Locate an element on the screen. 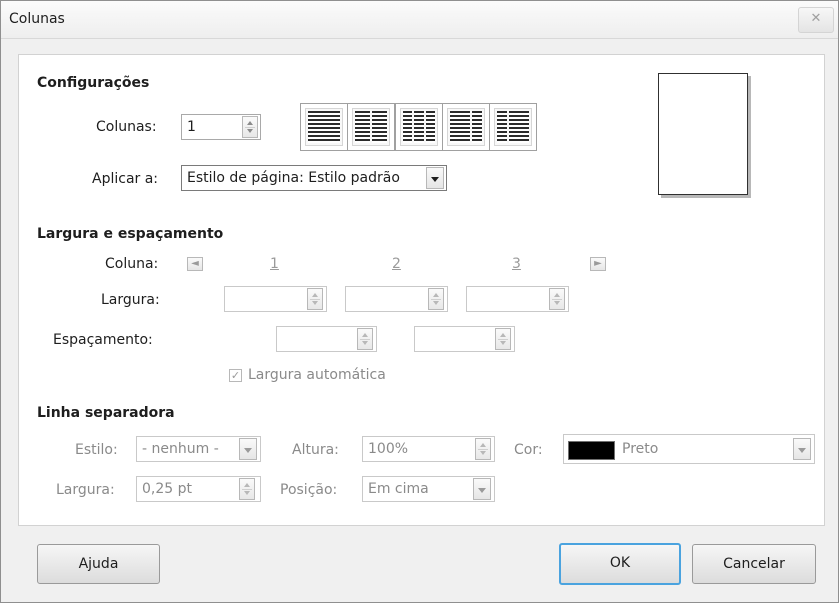 The height and width of the screenshot is (603, 839). columns-value: 1 is located at coordinates (191, 127).